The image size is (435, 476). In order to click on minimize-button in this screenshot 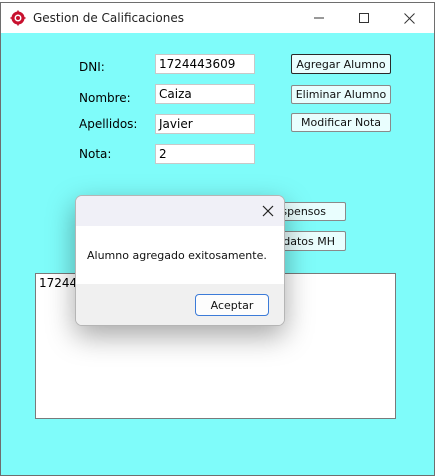, I will do `click(319, 18)`.